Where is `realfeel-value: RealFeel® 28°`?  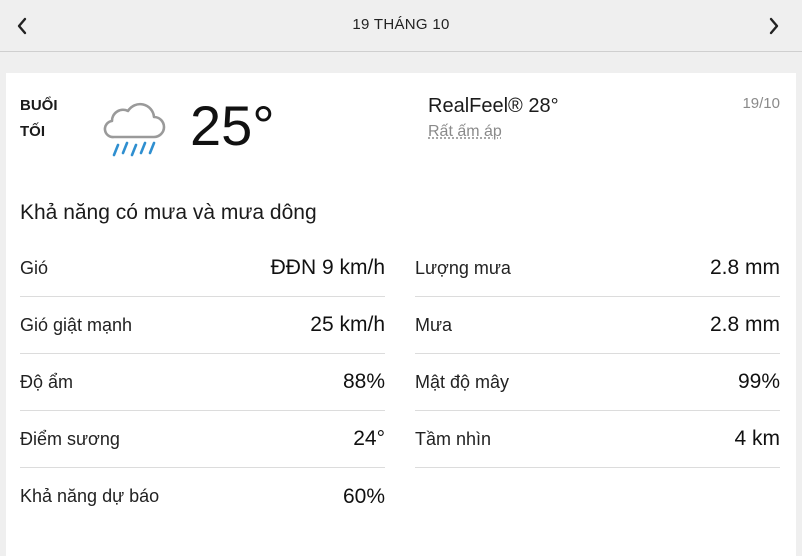
realfeel-value: RealFeel® 28° is located at coordinates (493, 106).